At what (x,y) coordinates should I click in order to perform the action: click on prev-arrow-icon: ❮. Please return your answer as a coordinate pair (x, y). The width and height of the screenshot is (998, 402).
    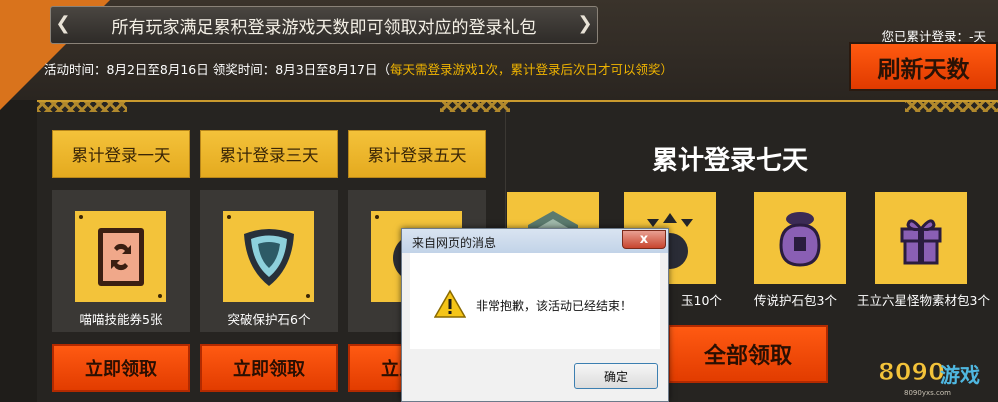
    Looking at the image, I should click on (63, 23).